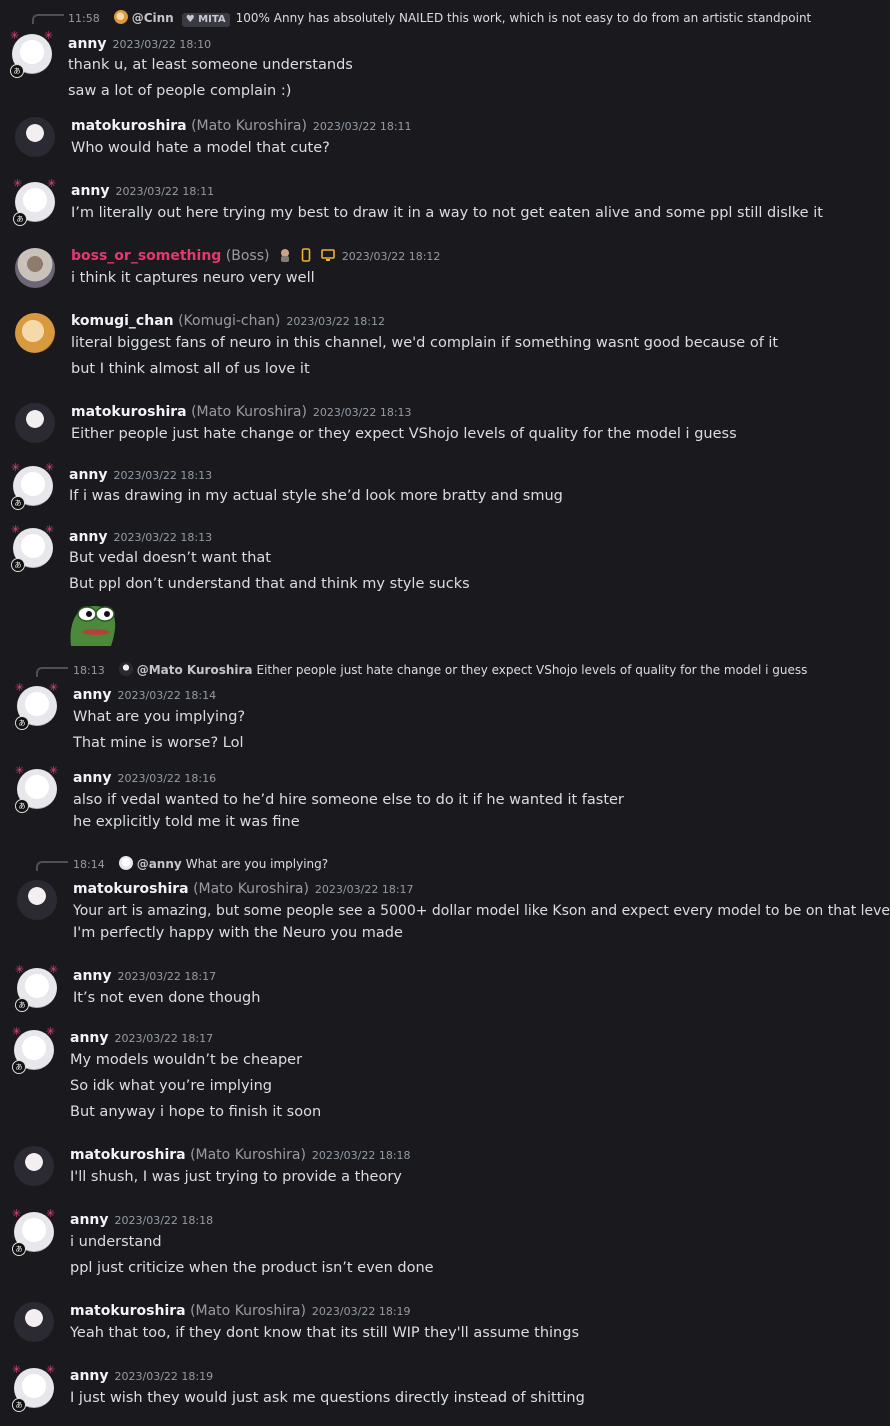 The height and width of the screenshot is (1426, 890). Describe the element at coordinates (141, 1220) in the screenshot. I see `message-header: anny 2023/03/22 18:18` at that location.